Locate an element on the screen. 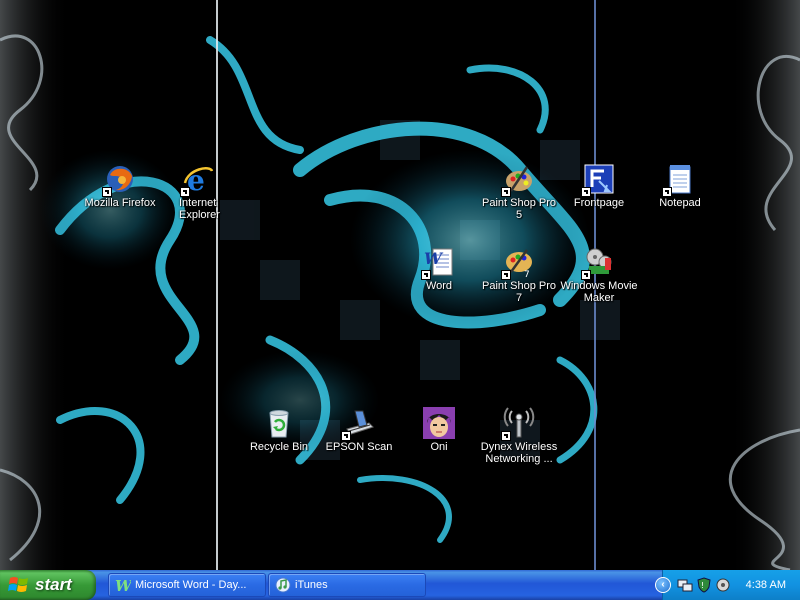 Image resolution: width=800 pixels, height=600 pixels. paint-shop-pro-icon is located at coordinates (518, 180).